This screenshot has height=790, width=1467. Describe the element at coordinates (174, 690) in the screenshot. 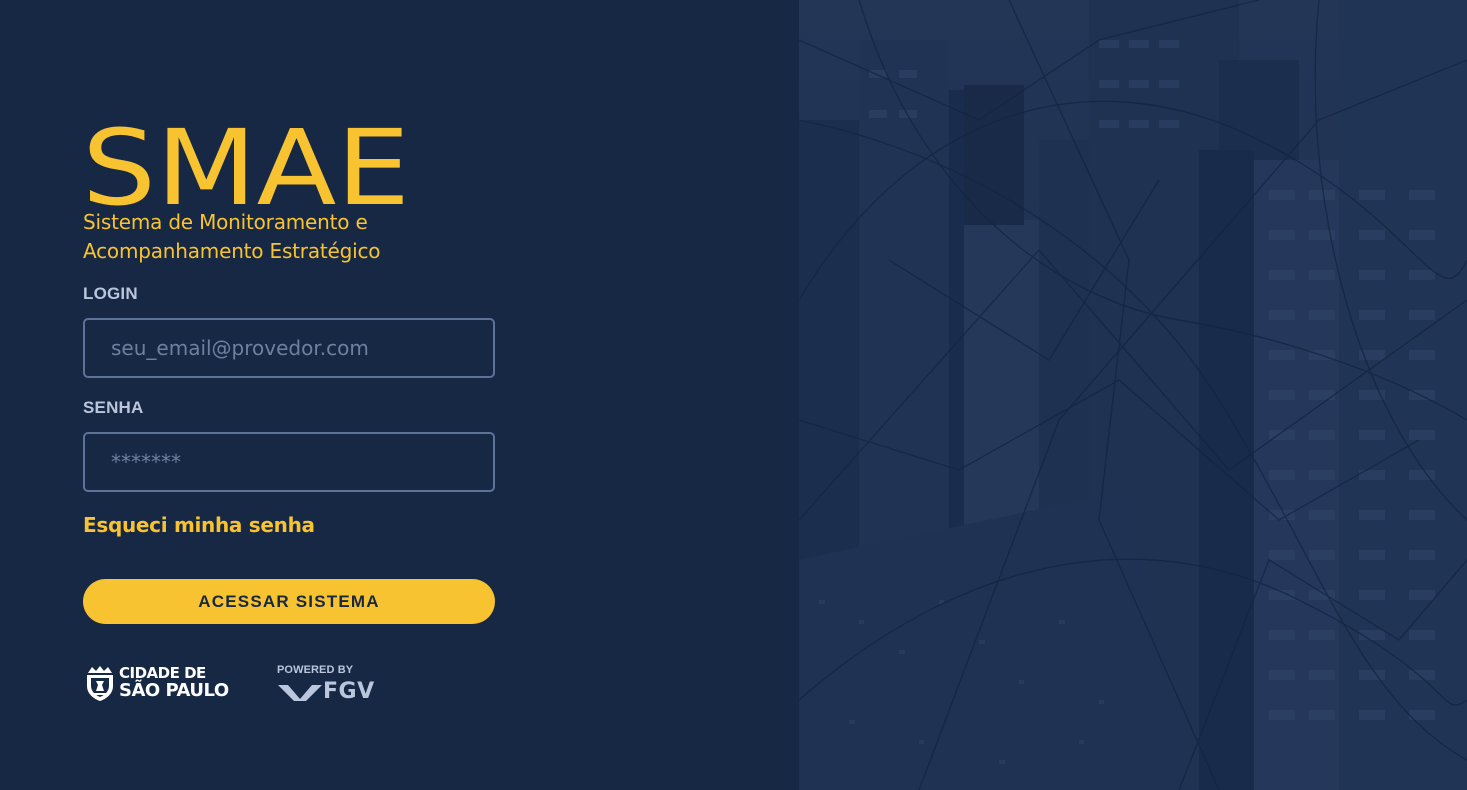

I see `city-logo-line-2: SÃO PAULO` at that location.